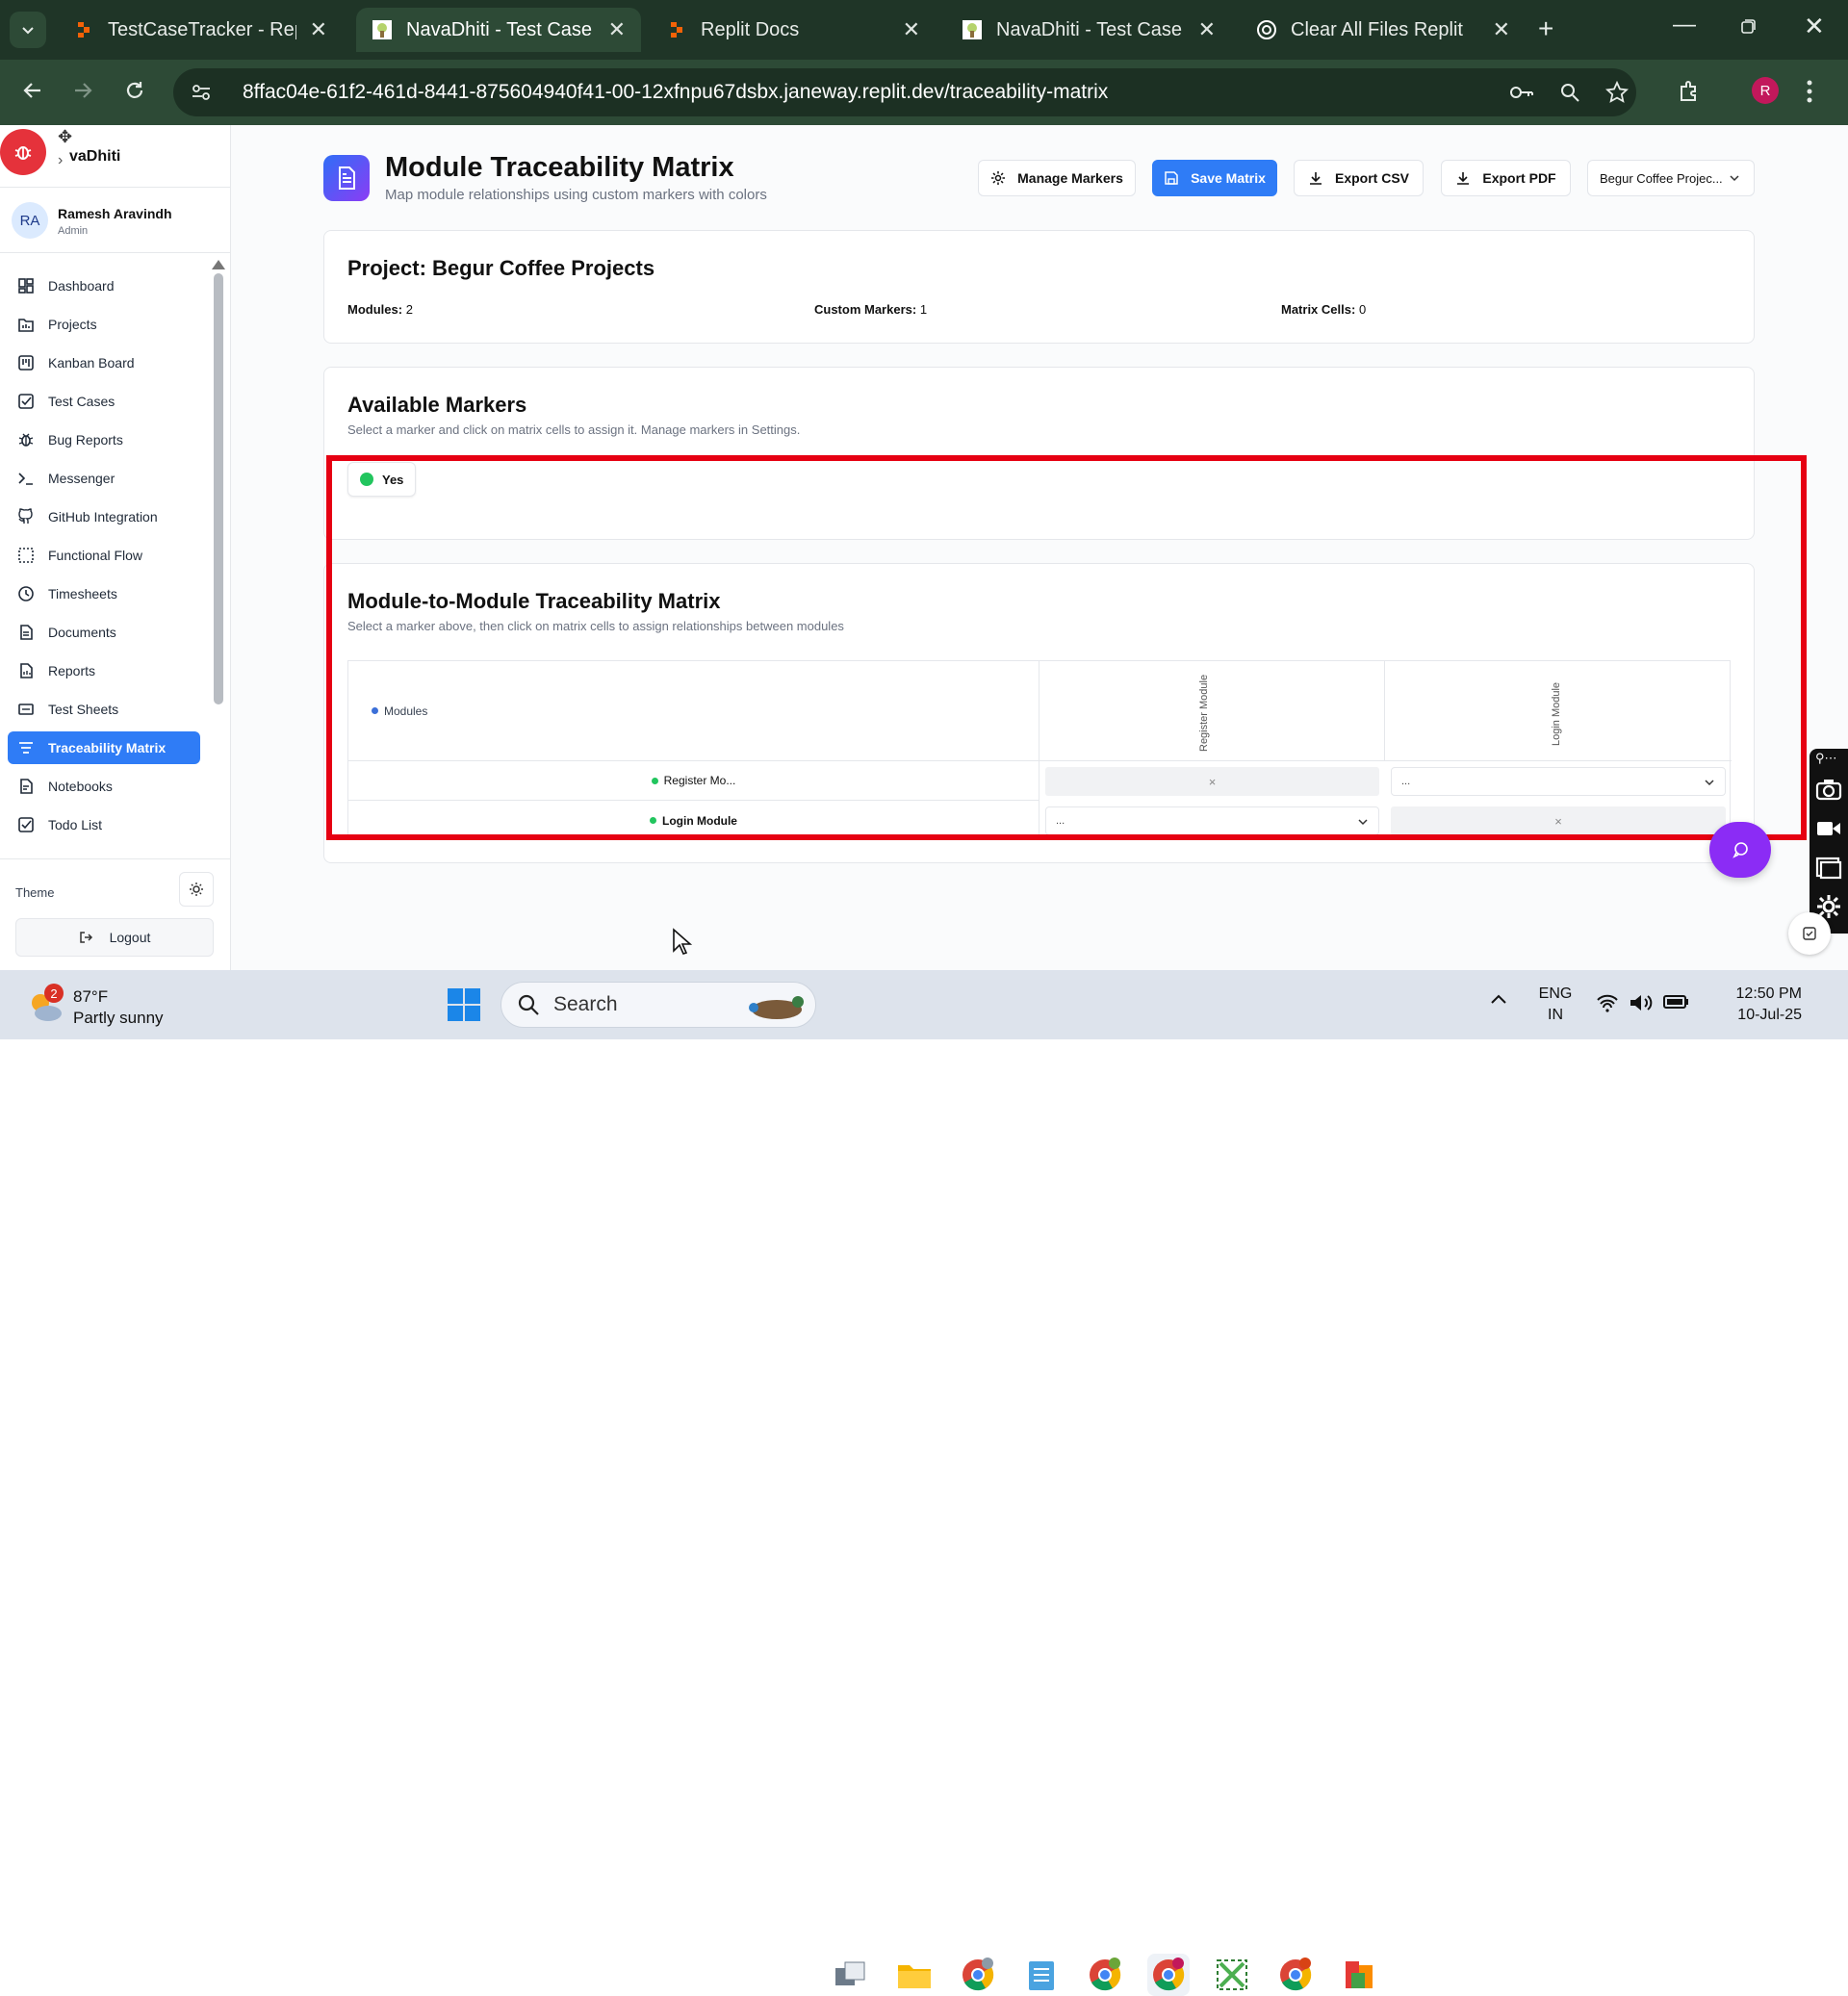  I want to click on sidebar-item-label: GitHub Integration, so click(103, 517).